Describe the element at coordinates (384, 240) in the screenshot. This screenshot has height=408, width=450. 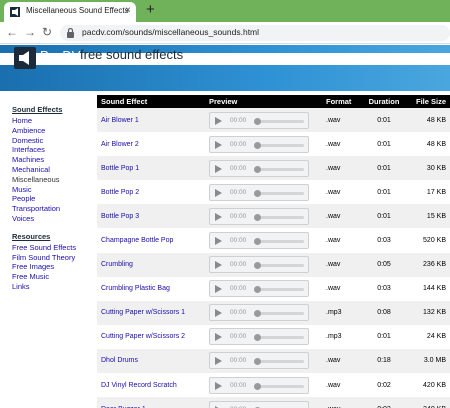
I see `duration-cell: 0:03` at that location.